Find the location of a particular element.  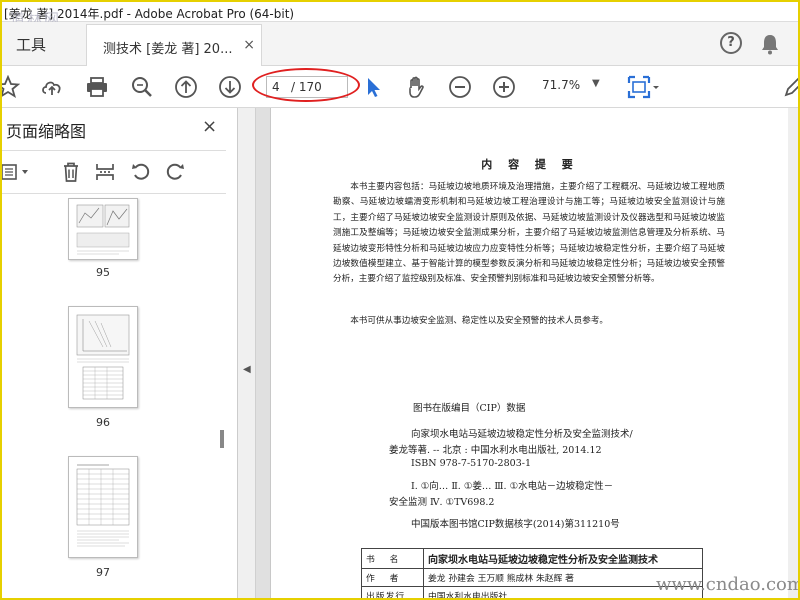

info-key: 书 名 is located at coordinates (392, 558).